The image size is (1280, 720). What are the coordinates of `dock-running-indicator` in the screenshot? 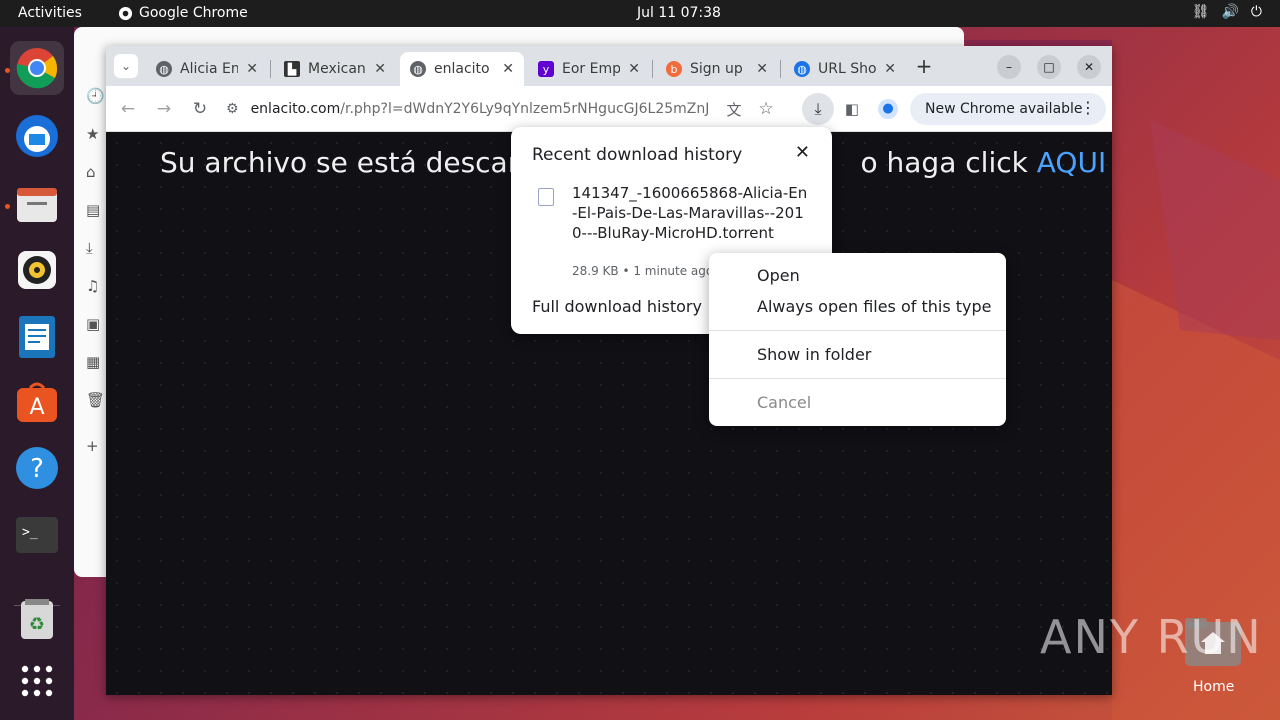 It's located at (7, 70).